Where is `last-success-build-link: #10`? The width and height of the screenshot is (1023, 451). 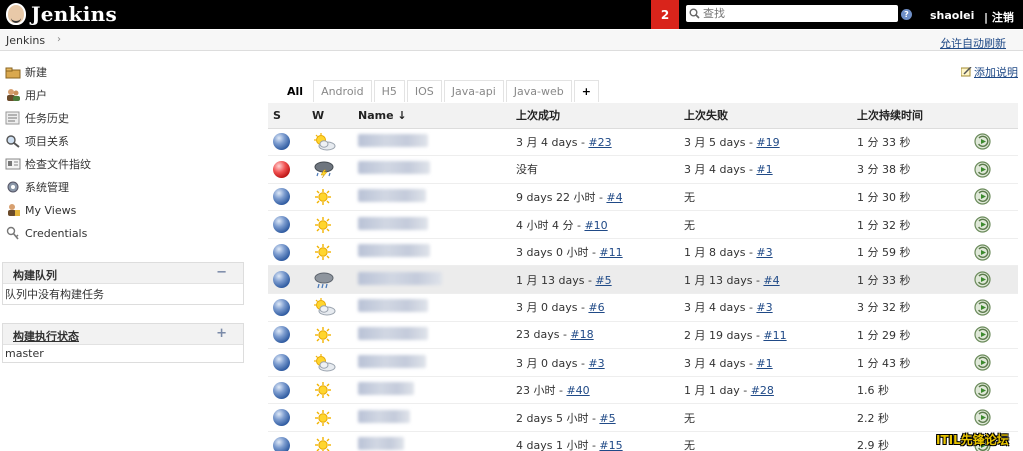 last-success-build-link: #10 is located at coordinates (595, 225).